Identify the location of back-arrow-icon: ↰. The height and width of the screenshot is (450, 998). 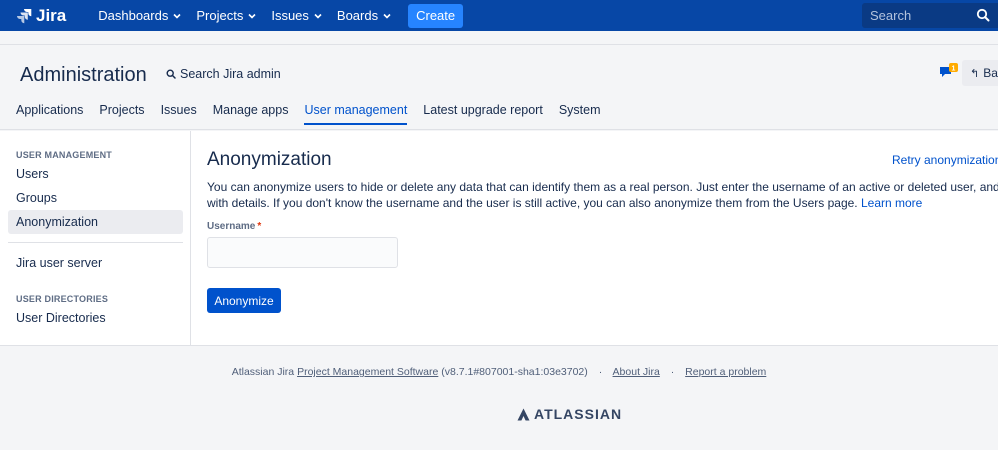
(975, 73).